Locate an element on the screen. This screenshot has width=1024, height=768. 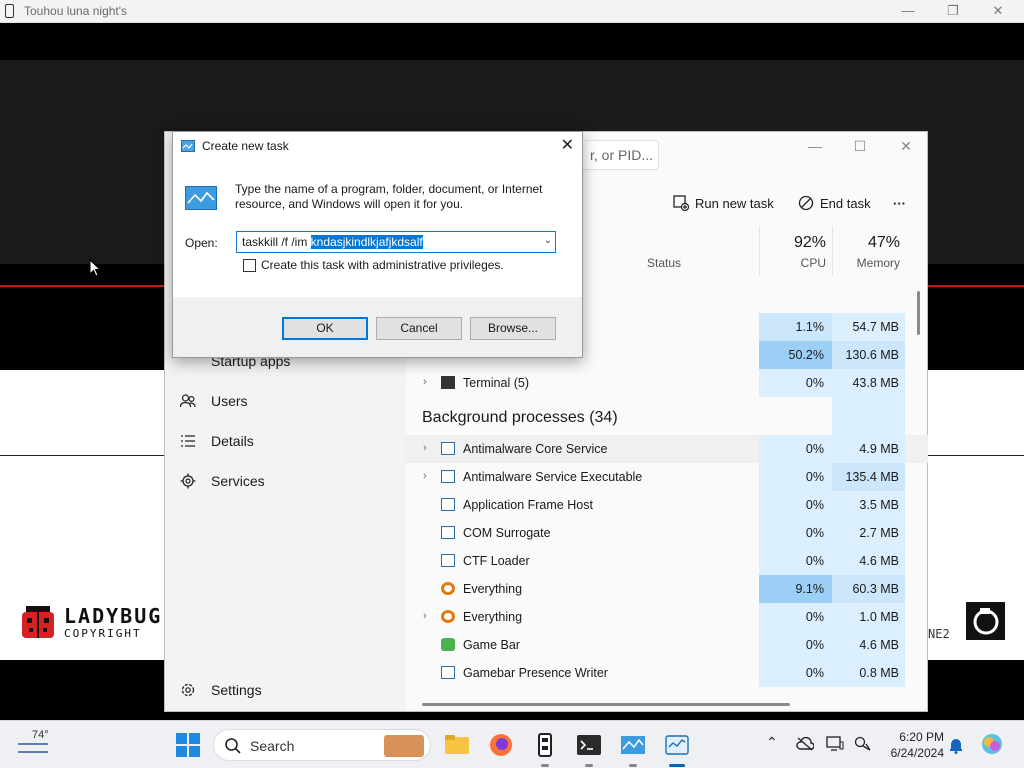
command-input: taskkill /f /im kndasjkindlkjafjkdsalf ⌄ is located at coordinates (396, 242).